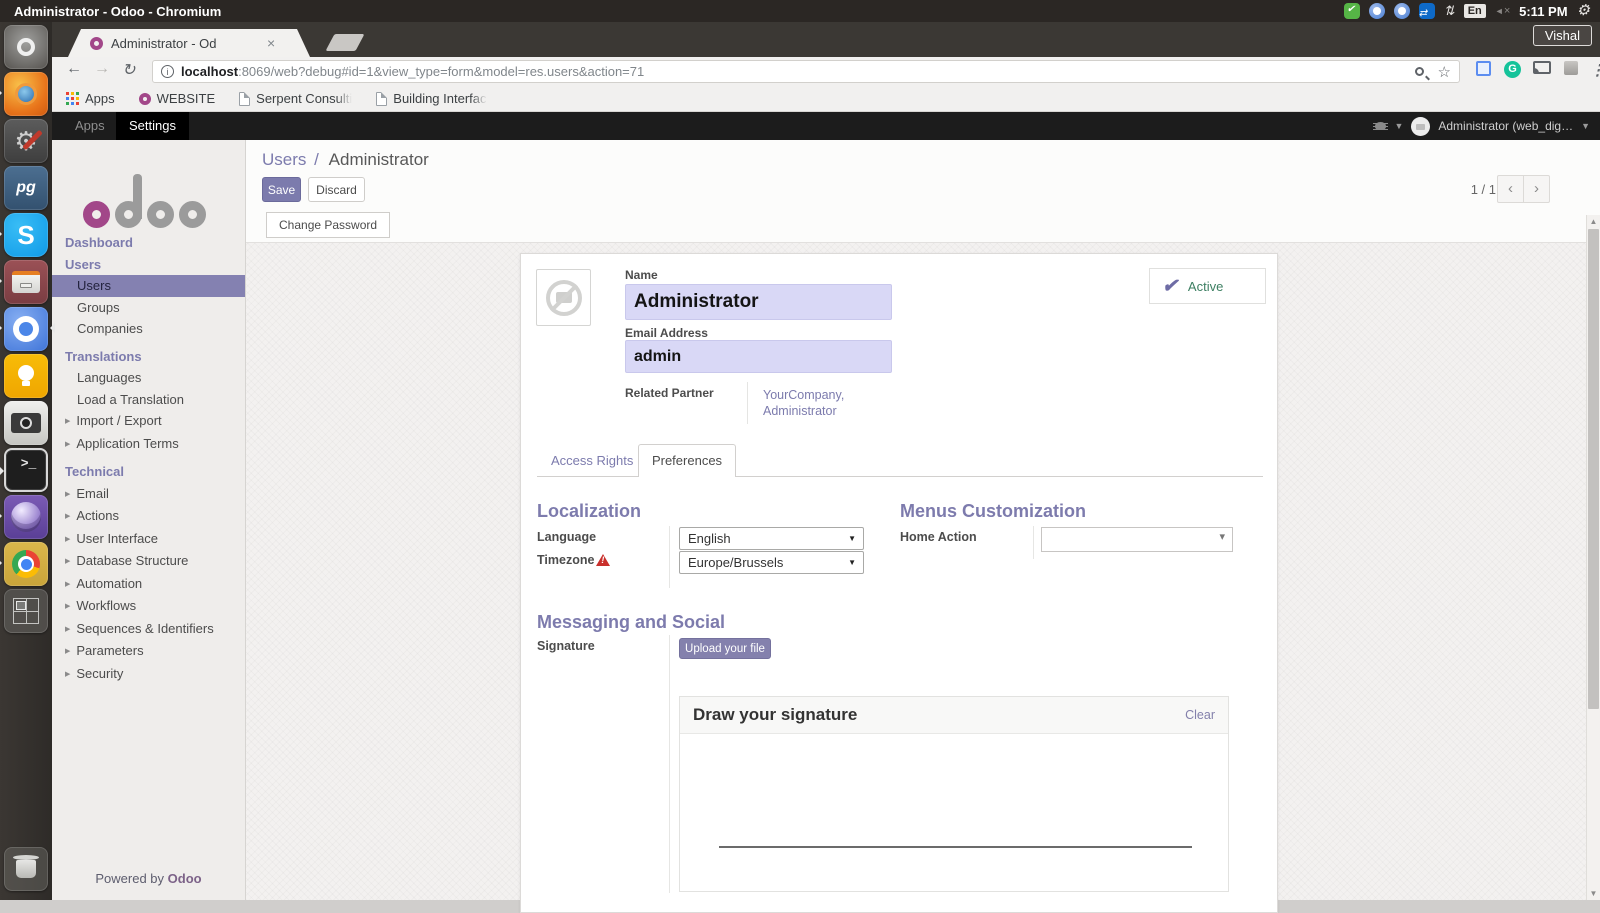 The width and height of the screenshot is (1600, 913). Describe the element at coordinates (725, 648) in the screenshot. I see `upload-file-button: Upload your file` at that location.